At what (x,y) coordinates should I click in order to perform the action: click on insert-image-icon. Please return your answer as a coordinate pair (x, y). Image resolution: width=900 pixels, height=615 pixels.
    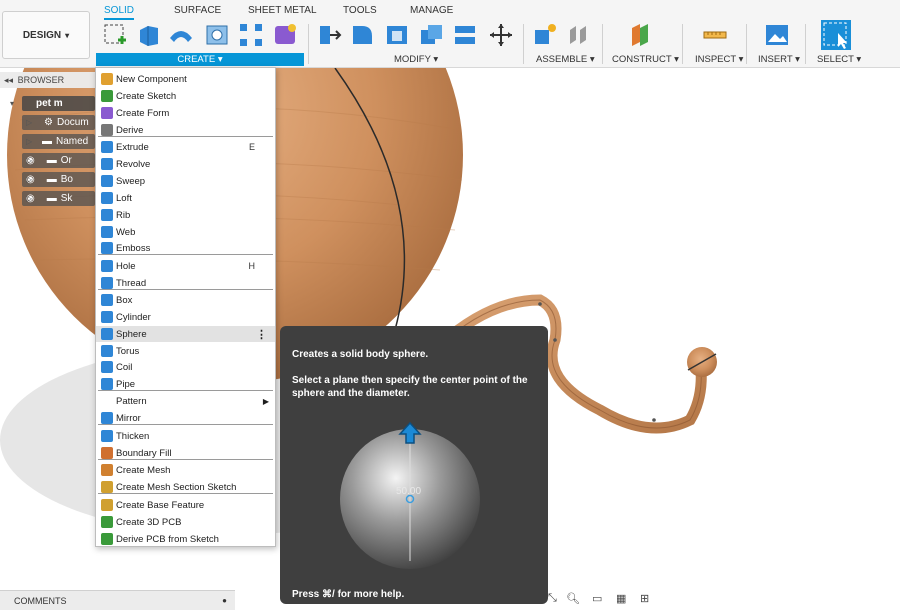
    Looking at the image, I should click on (777, 35).